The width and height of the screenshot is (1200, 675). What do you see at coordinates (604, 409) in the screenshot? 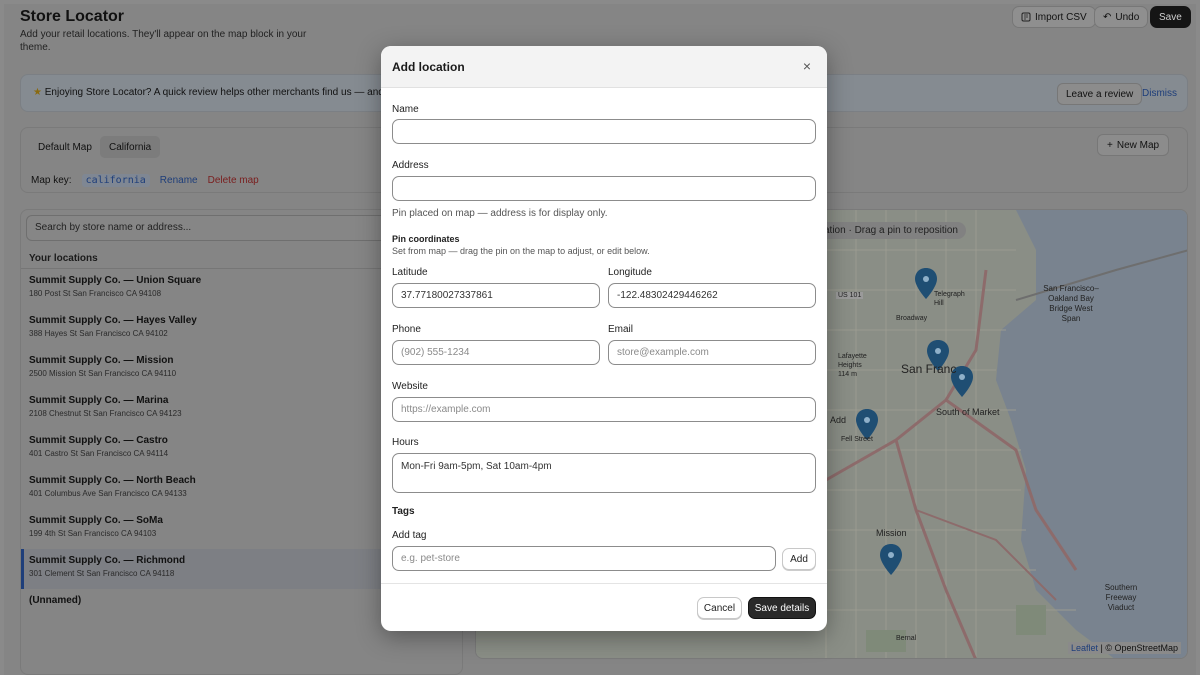
I see `website-input: https://example.com` at bounding box center [604, 409].